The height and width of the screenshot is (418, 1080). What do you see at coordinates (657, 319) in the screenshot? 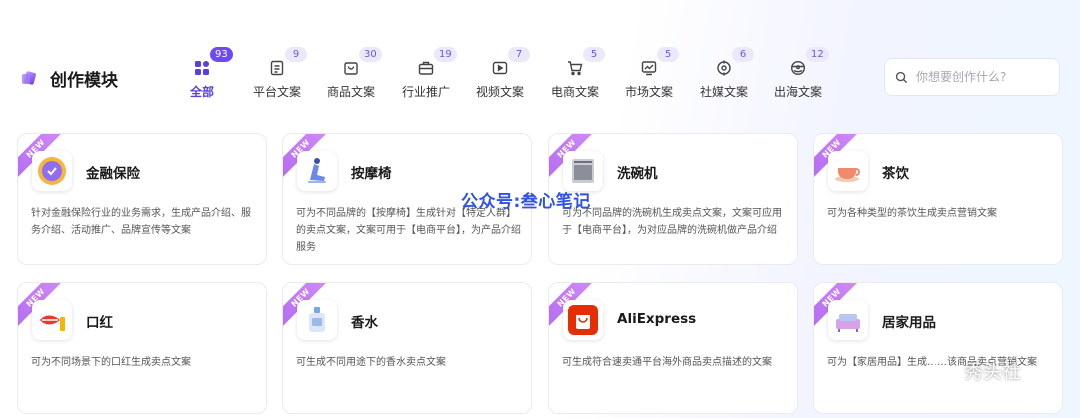
I see `card-title: AliExpress` at bounding box center [657, 319].